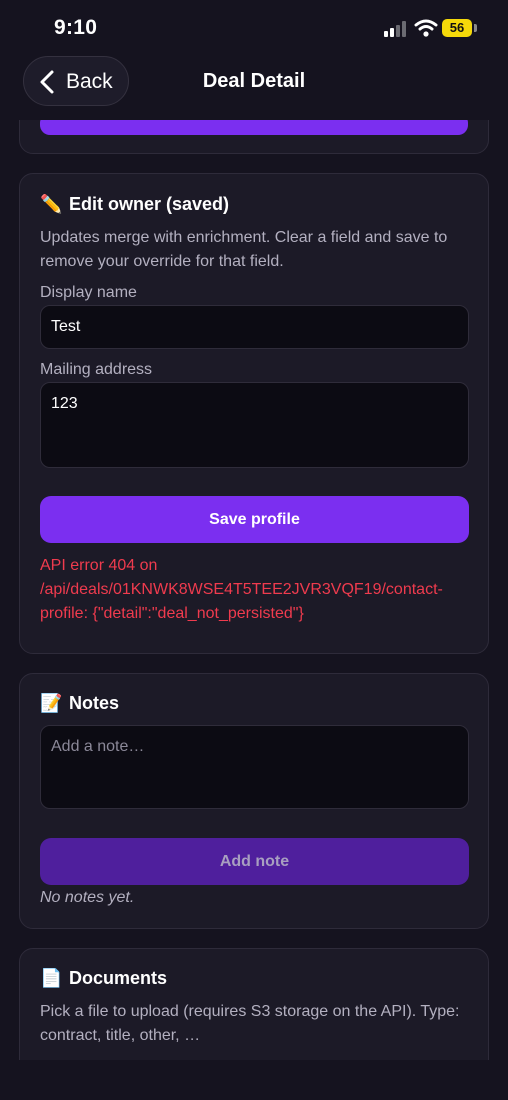  What do you see at coordinates (254, 1080) in the screenshot?
I see `bottom-area` at bounding box center [254, 1080].